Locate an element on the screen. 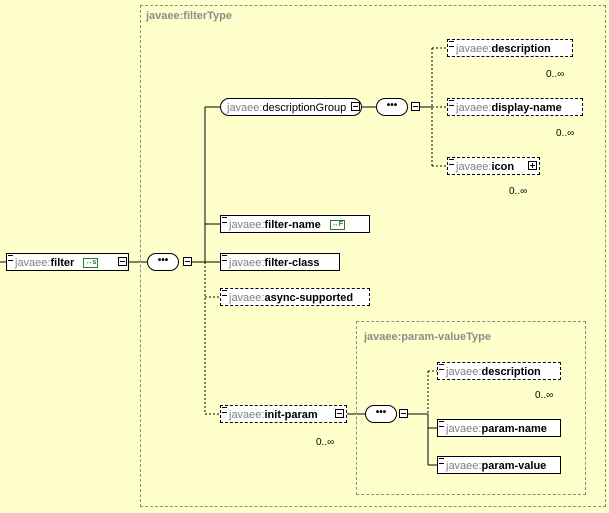 The height and width of the screenshot is (513, 609). filter-element-name: filter is located at coordinates (62, 263).